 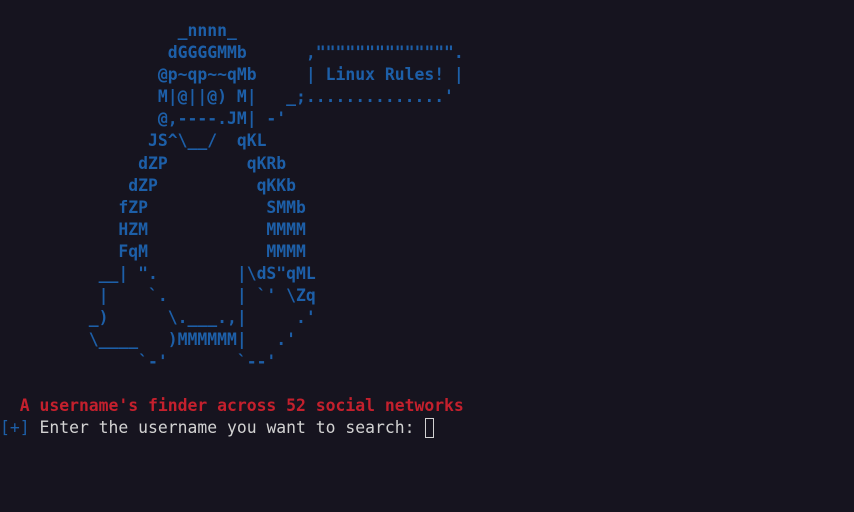 I want to click on prompt-marker: [+], so click(x=15, y=427).